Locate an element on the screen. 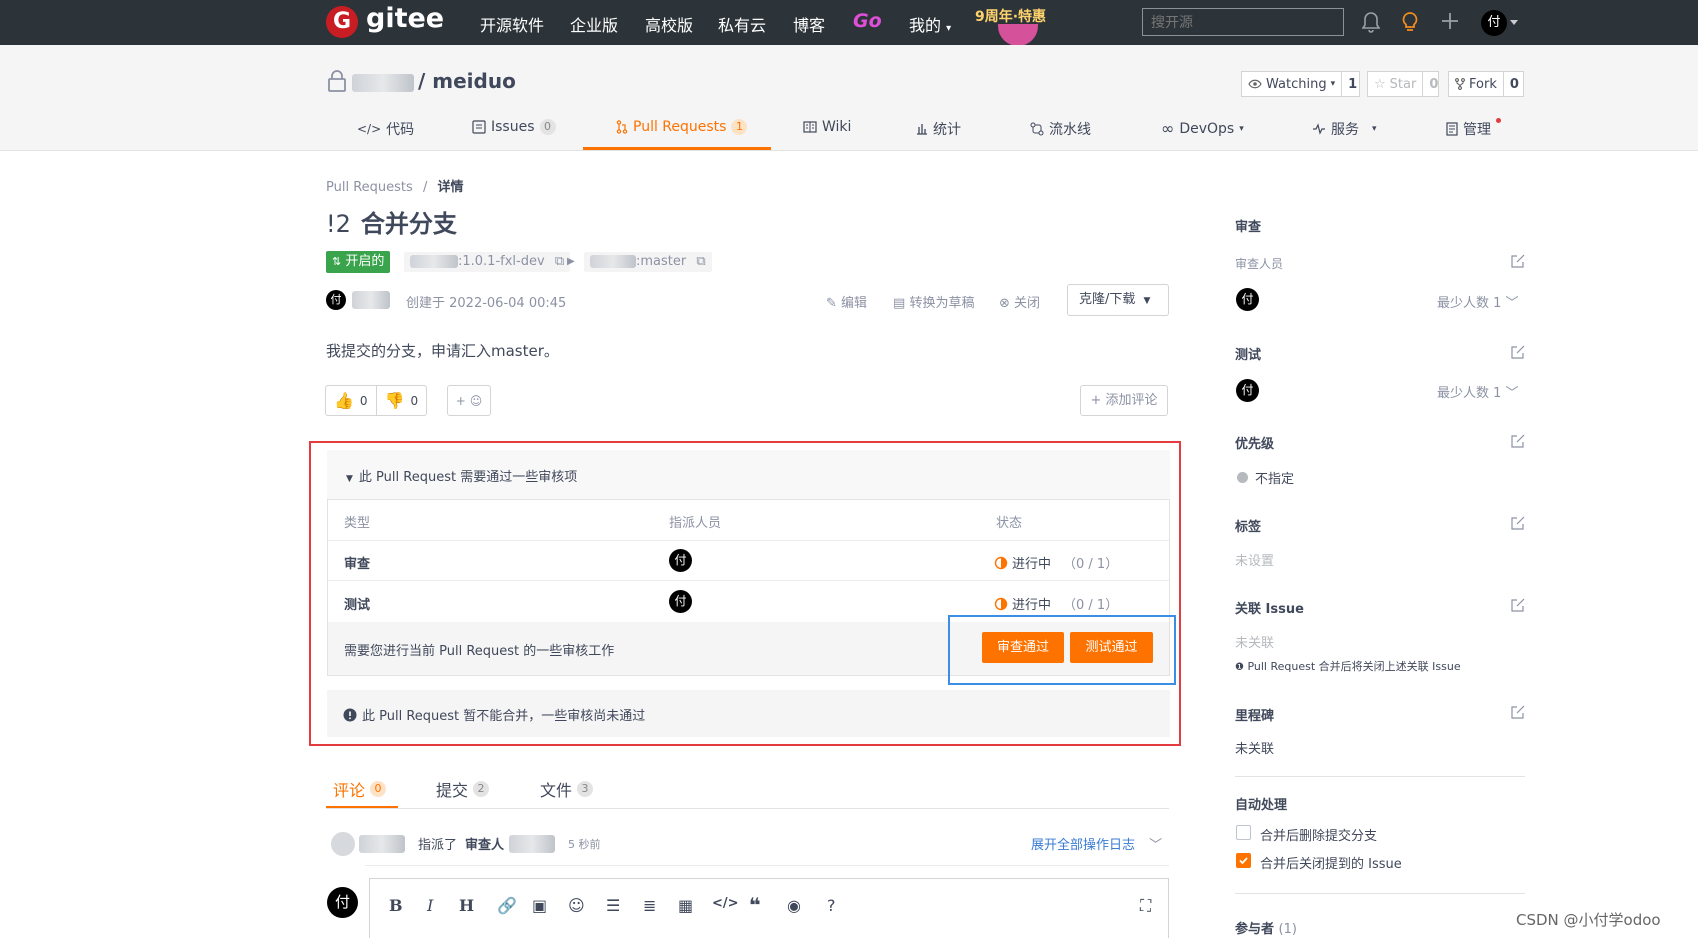 The height and width of the screenshot is (938, 1698). min-testers: 最少人数 1 ﹀ is located at coordinates (1478, 391).